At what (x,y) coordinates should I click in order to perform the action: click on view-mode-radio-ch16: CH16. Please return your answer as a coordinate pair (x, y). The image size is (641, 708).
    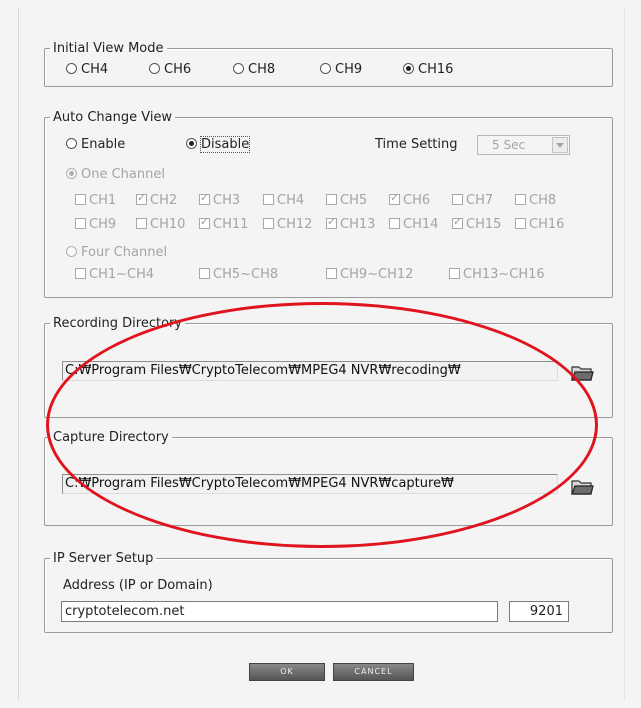
    Looking at the image, I should click on (428, 69).